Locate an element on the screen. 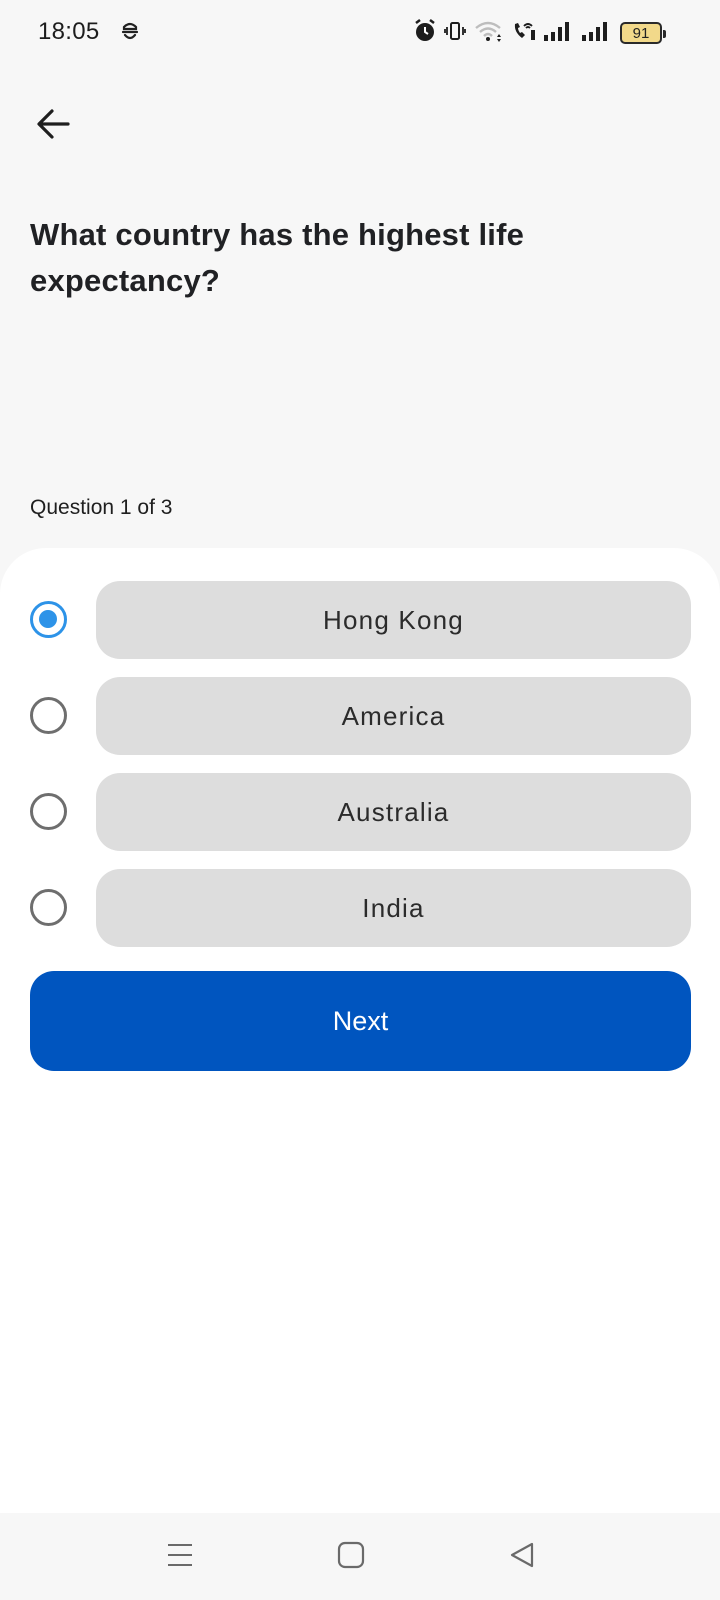 The width and height of the screenshot is (720, 1600). next-button: Next is located at coordinates (360, 1021).